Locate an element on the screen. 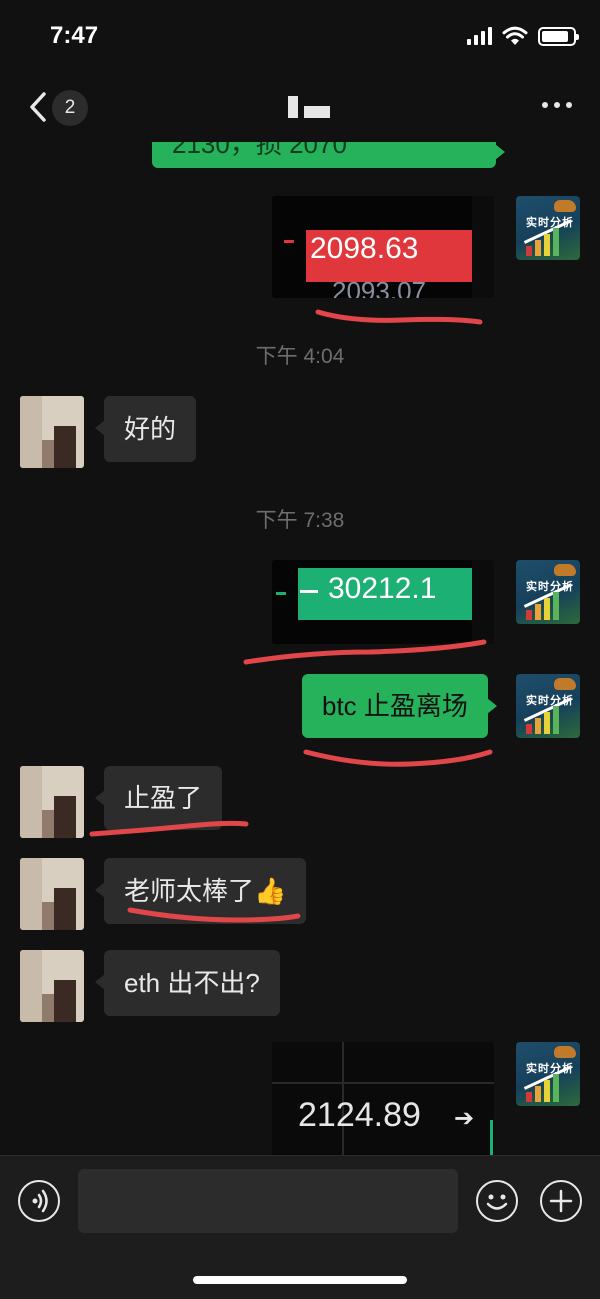  wifi-icon is located at coordinates (515, 35).